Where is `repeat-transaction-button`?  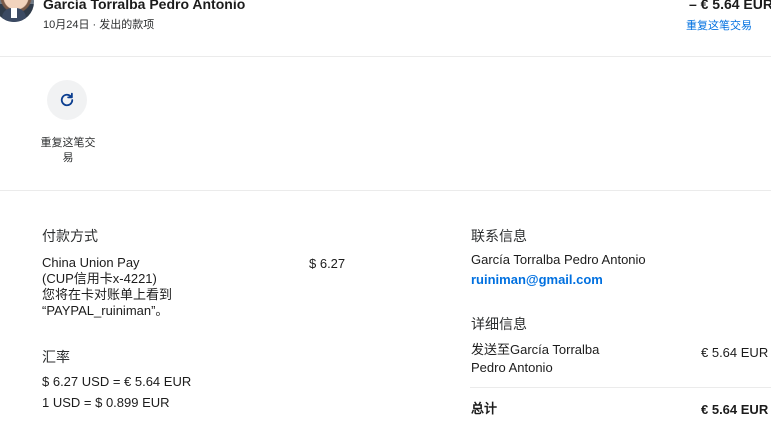 repeat-transaction-button is located at coordinates (67, 100).